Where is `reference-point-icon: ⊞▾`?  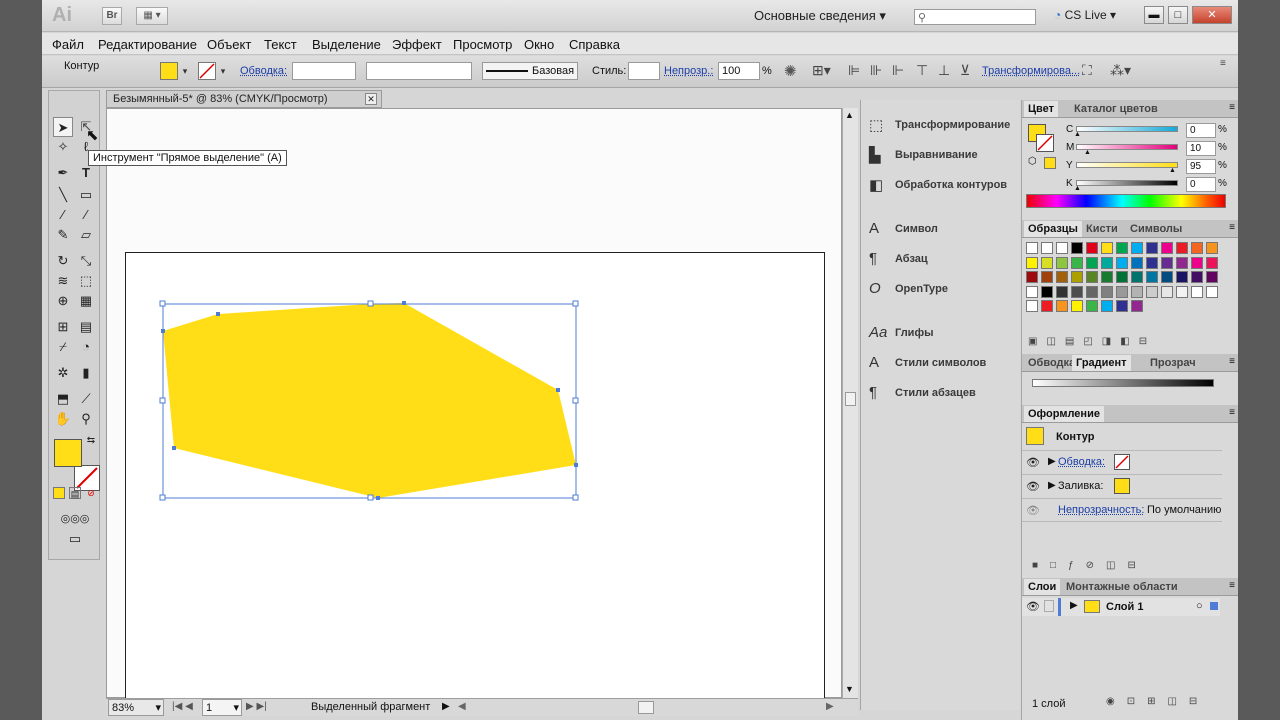 reference-point-icon: ⊞▾ is located at coordinates (821, 70).